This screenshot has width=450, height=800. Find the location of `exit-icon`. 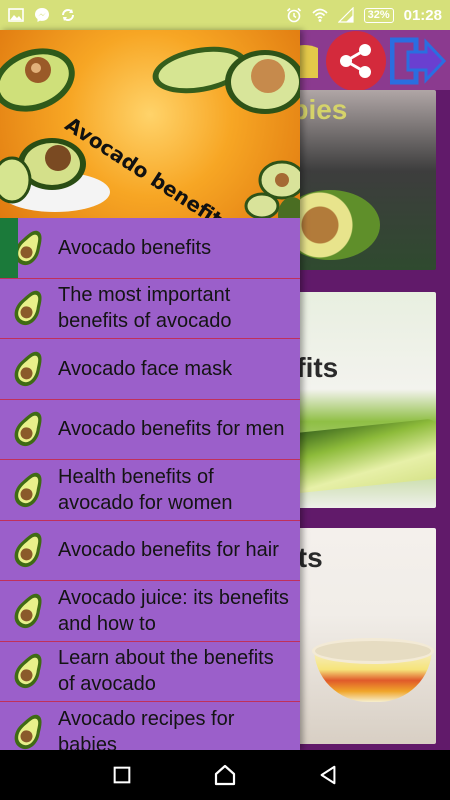

exit-icon is located at coordinates (418, 61).